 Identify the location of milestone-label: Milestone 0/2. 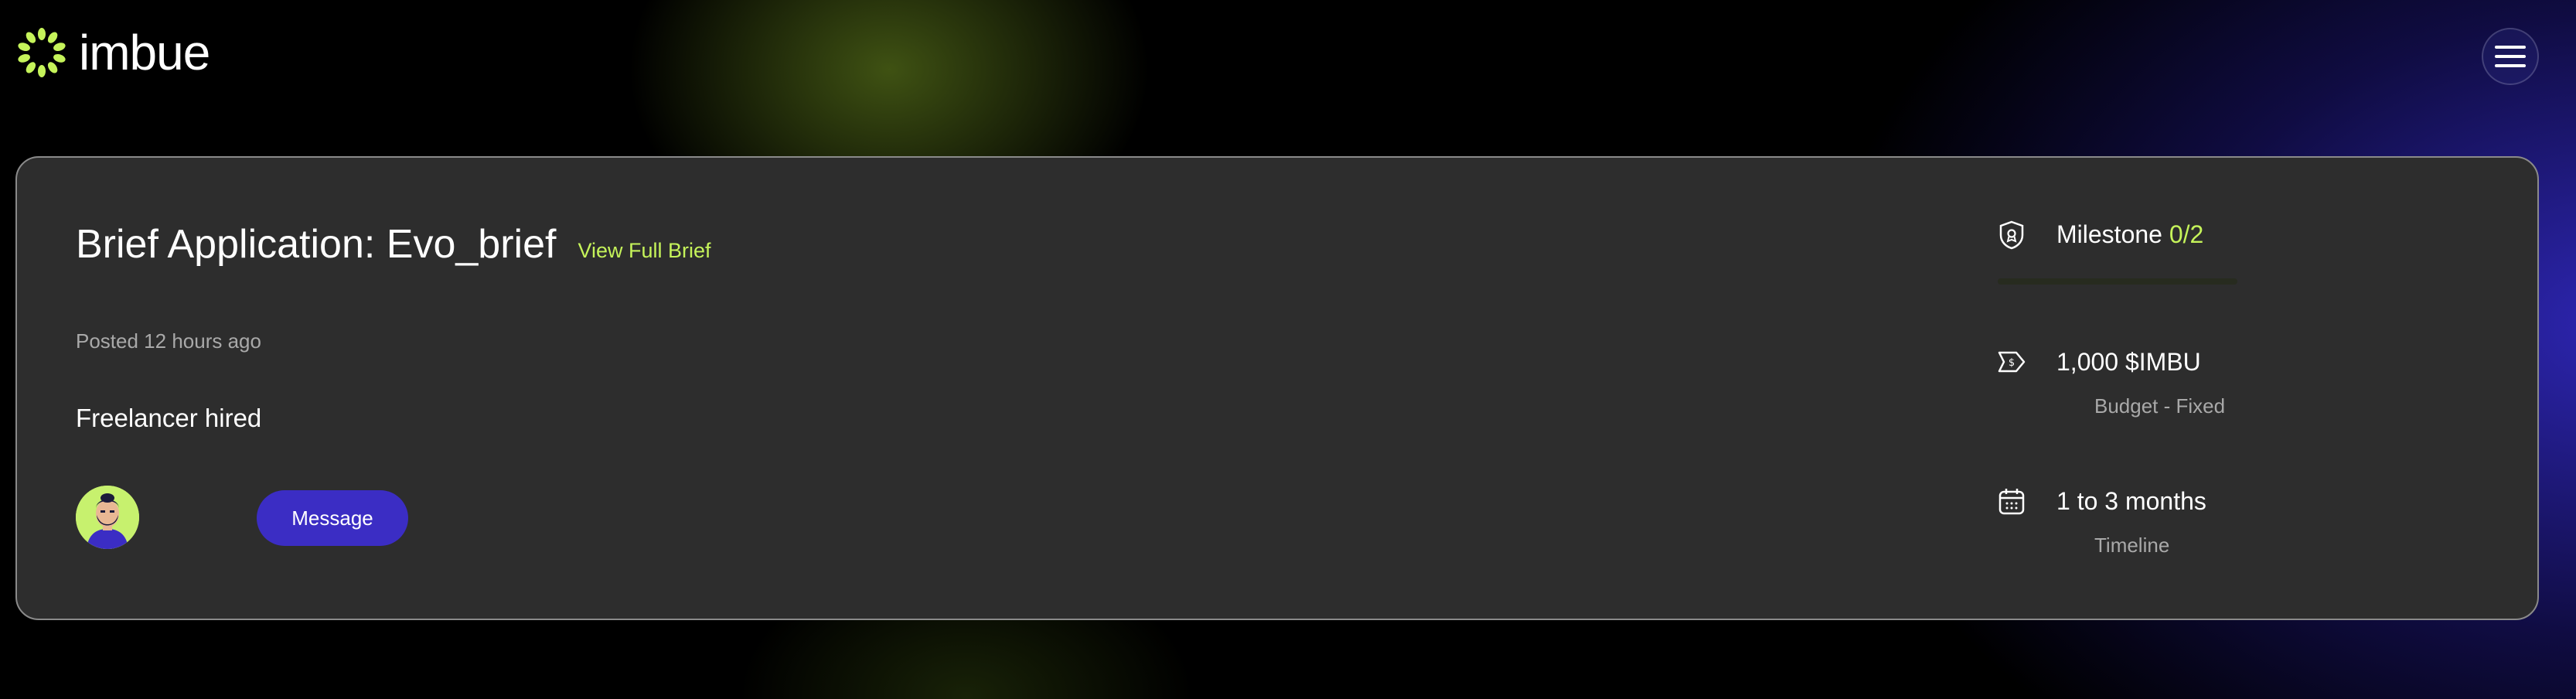
(2129, 234).